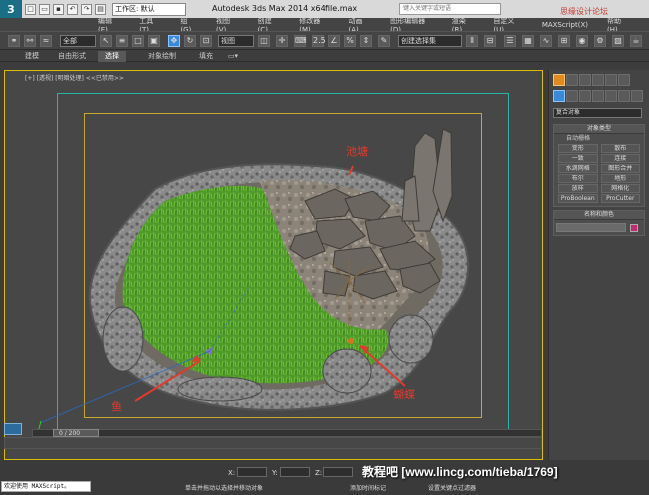 The image size is (649, 495). Describe the element at coordinates (154, 41) in the screenshot. I see `window-crossing-icon: ▣` at that location.